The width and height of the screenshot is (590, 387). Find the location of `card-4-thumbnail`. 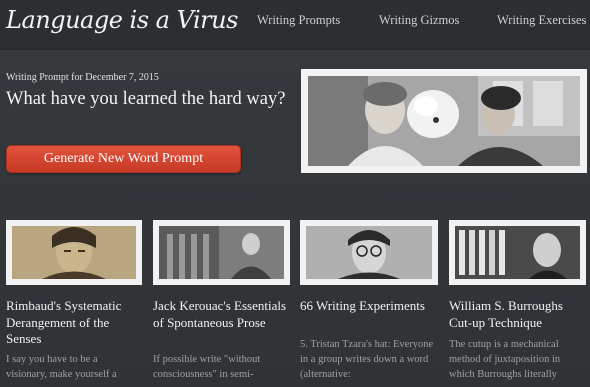

card-4-thumbnail is located at coordinates (517, 252).